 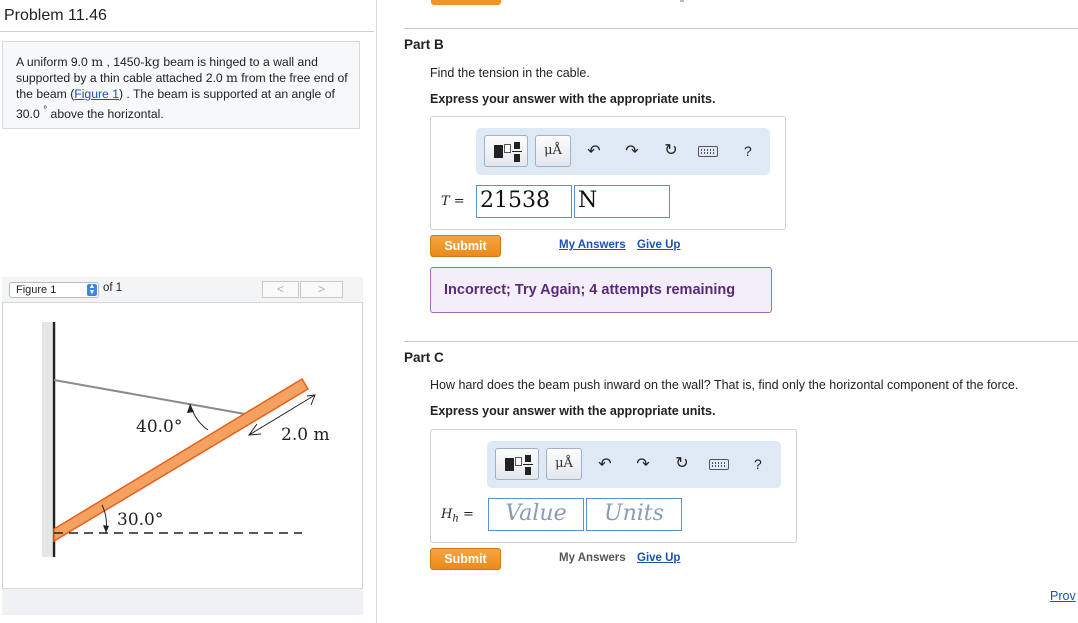 What do you see at coordinates (124, 62) in the screenshot?
I see `statement-text: , 1450-` at bounding box center [124, 62].